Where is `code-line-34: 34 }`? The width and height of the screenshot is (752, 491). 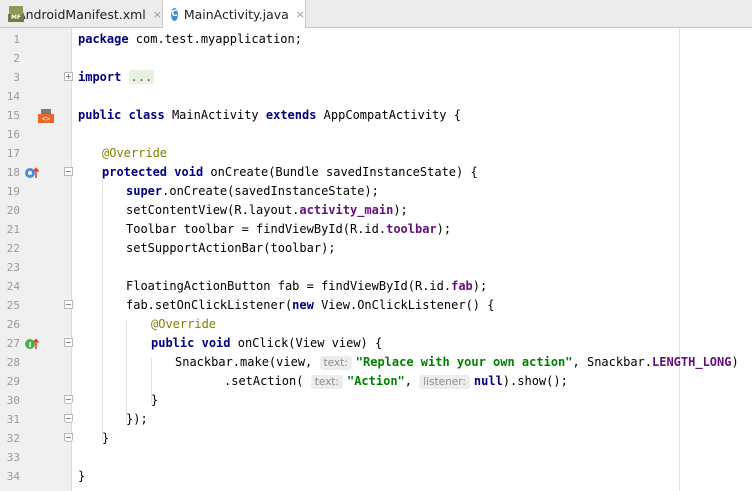 code-line-34: 34 } is located at coordinates (376, 476).